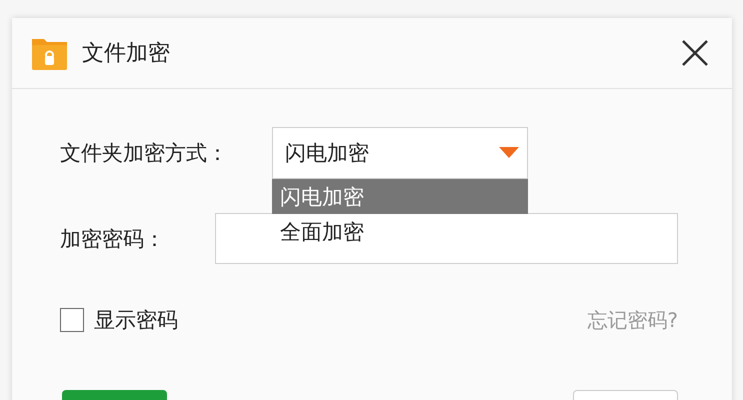 This screenshot has height=400, width=743. I want to click on checkbox, so click(72, 320).